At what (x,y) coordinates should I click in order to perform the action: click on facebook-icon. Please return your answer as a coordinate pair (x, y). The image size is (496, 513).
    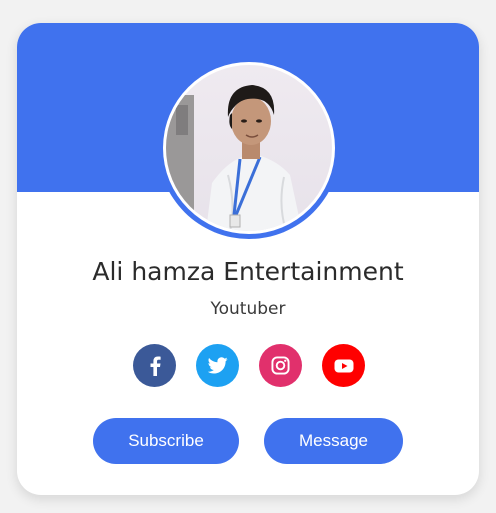
    Looking at the image, I should click on (155, 366).